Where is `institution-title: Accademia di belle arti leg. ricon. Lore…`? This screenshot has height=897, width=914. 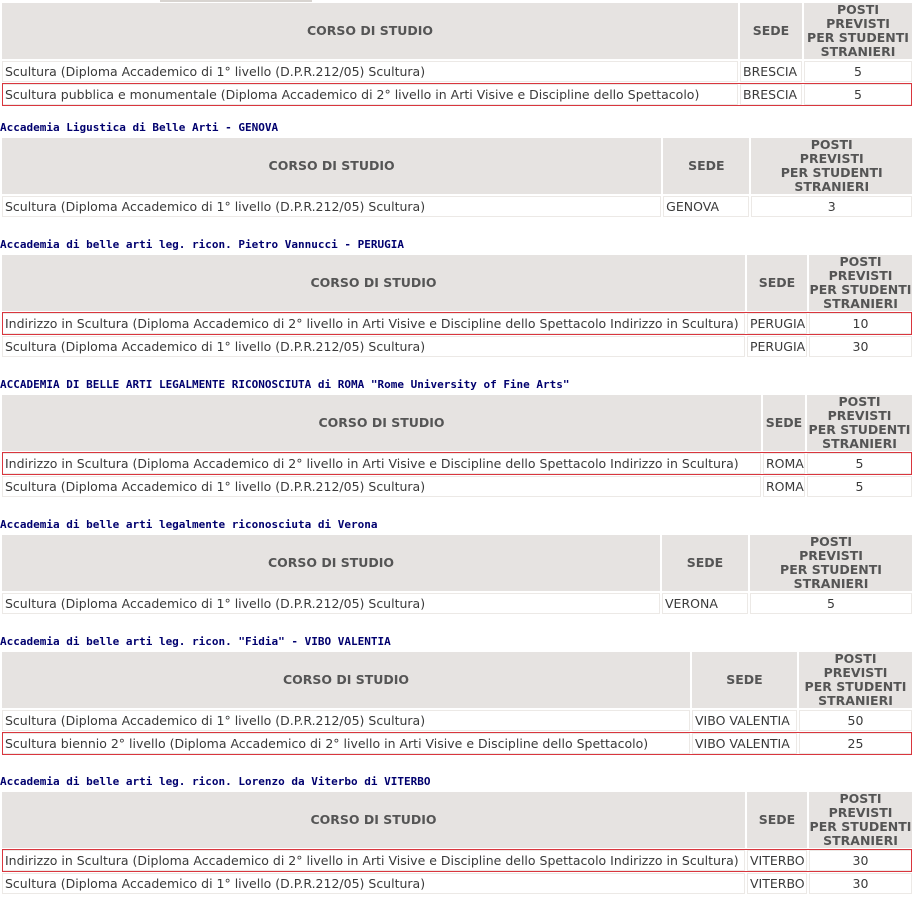 institution-title: Accademia di belle arti leg. ricon. Lore… is located at coordinates (215, 781).